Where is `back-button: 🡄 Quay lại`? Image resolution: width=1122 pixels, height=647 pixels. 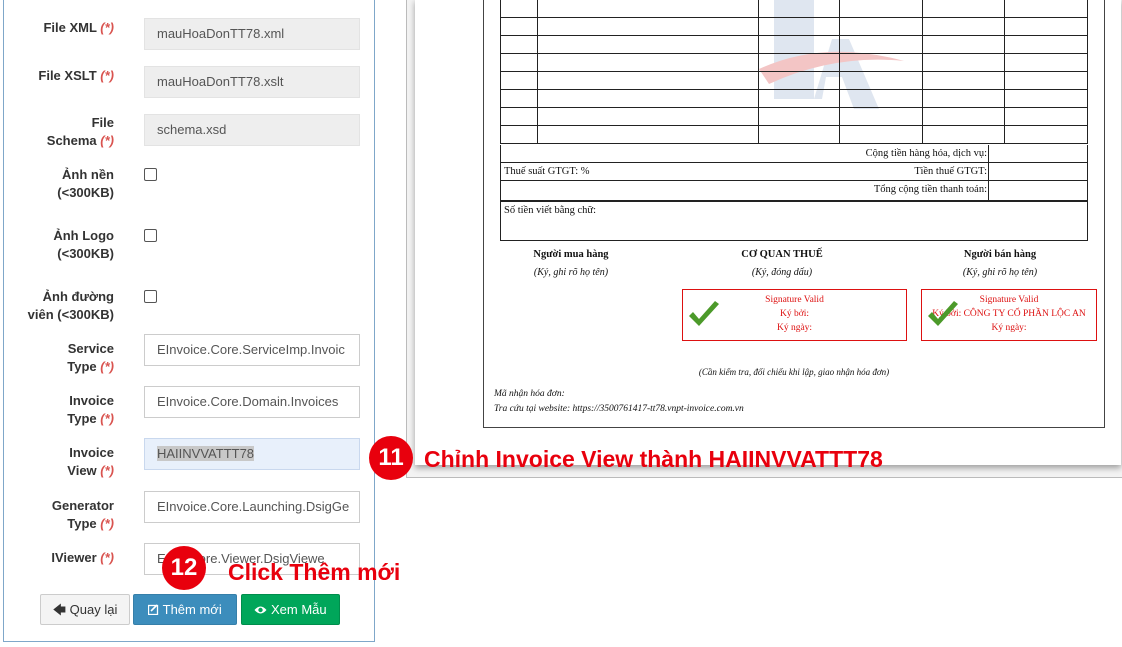
back-button: 🡄 Quay lại is located at coordinates (85, 609).